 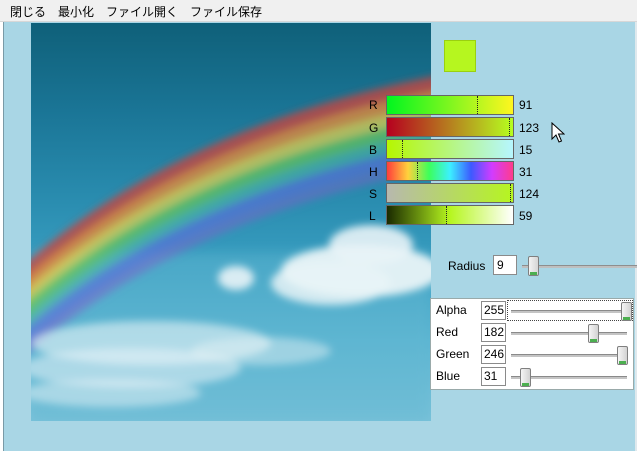 What do you see at coordinates (626, 311) in the screenshot?
I see `alpha-slider-thumb` at bounding box center [626, 311].